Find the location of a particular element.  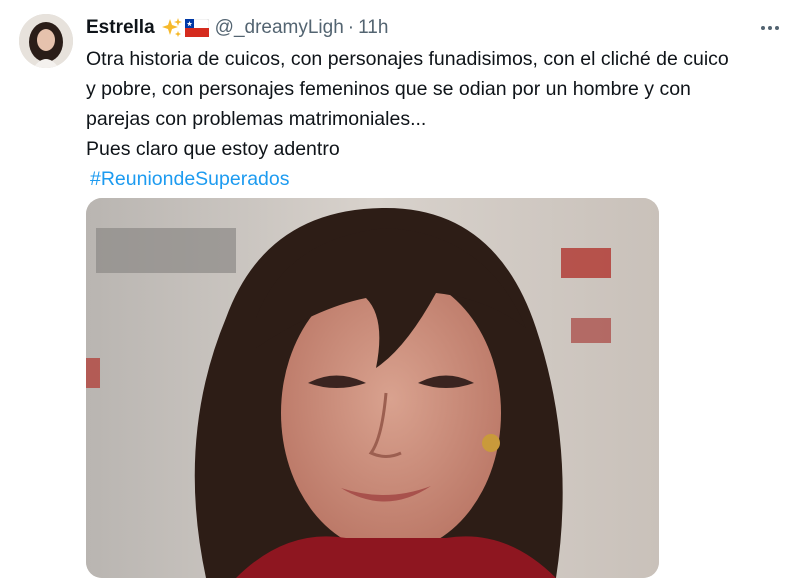

author-handle: @_dreamyLigh is located at coordinates (279, 28).